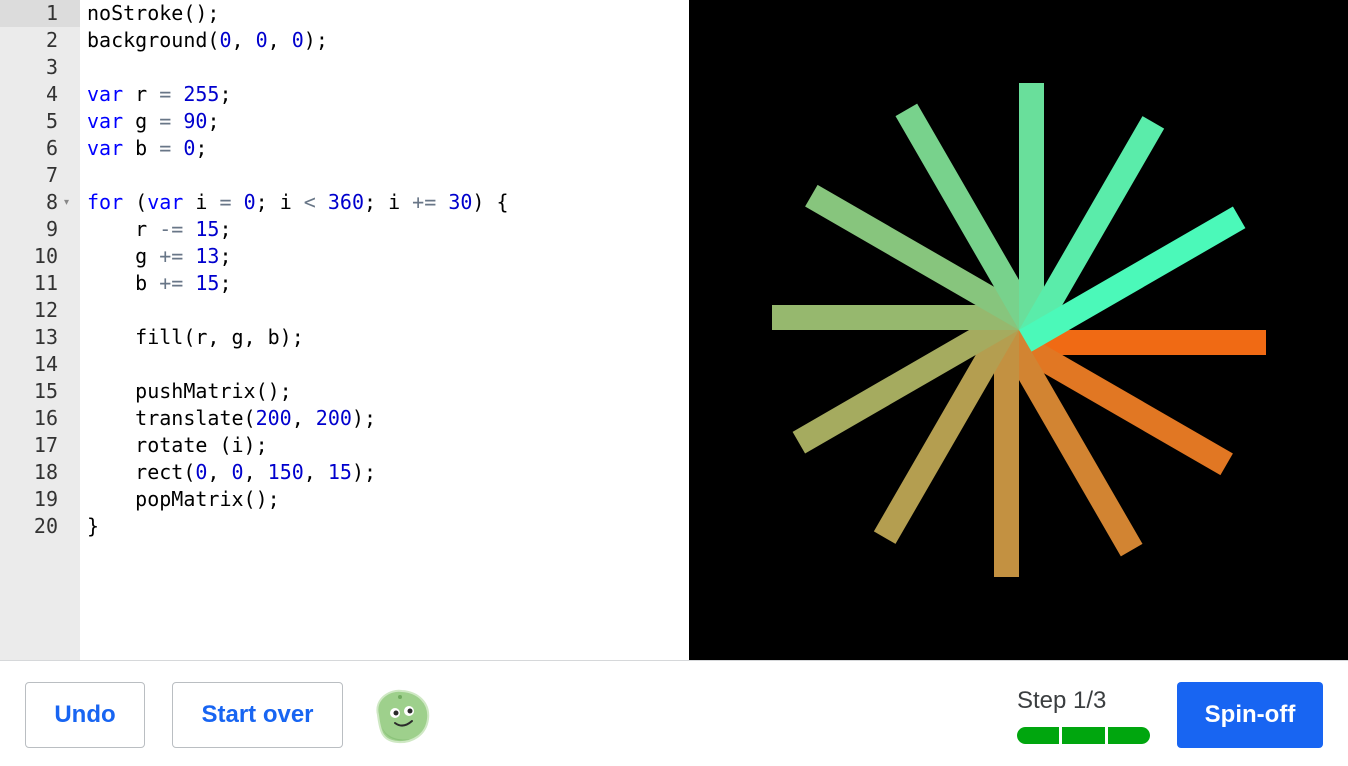  Describe the element at coordinates (51, 229) in the screenshot. I see `line-number: 9` at that location.